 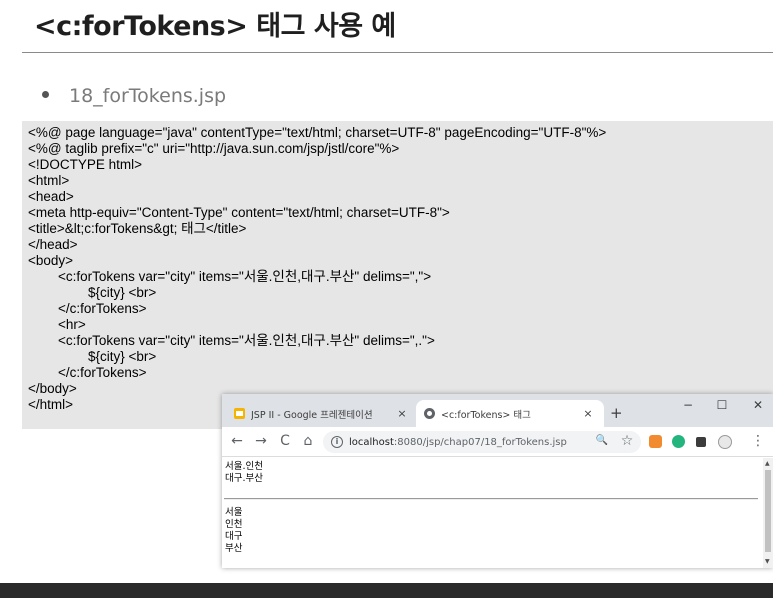 What do you see at coordinates (85, 164) in the screenshot?
I see `code-line: <!DOCTYPE html>` at bounding box center [85, 164].